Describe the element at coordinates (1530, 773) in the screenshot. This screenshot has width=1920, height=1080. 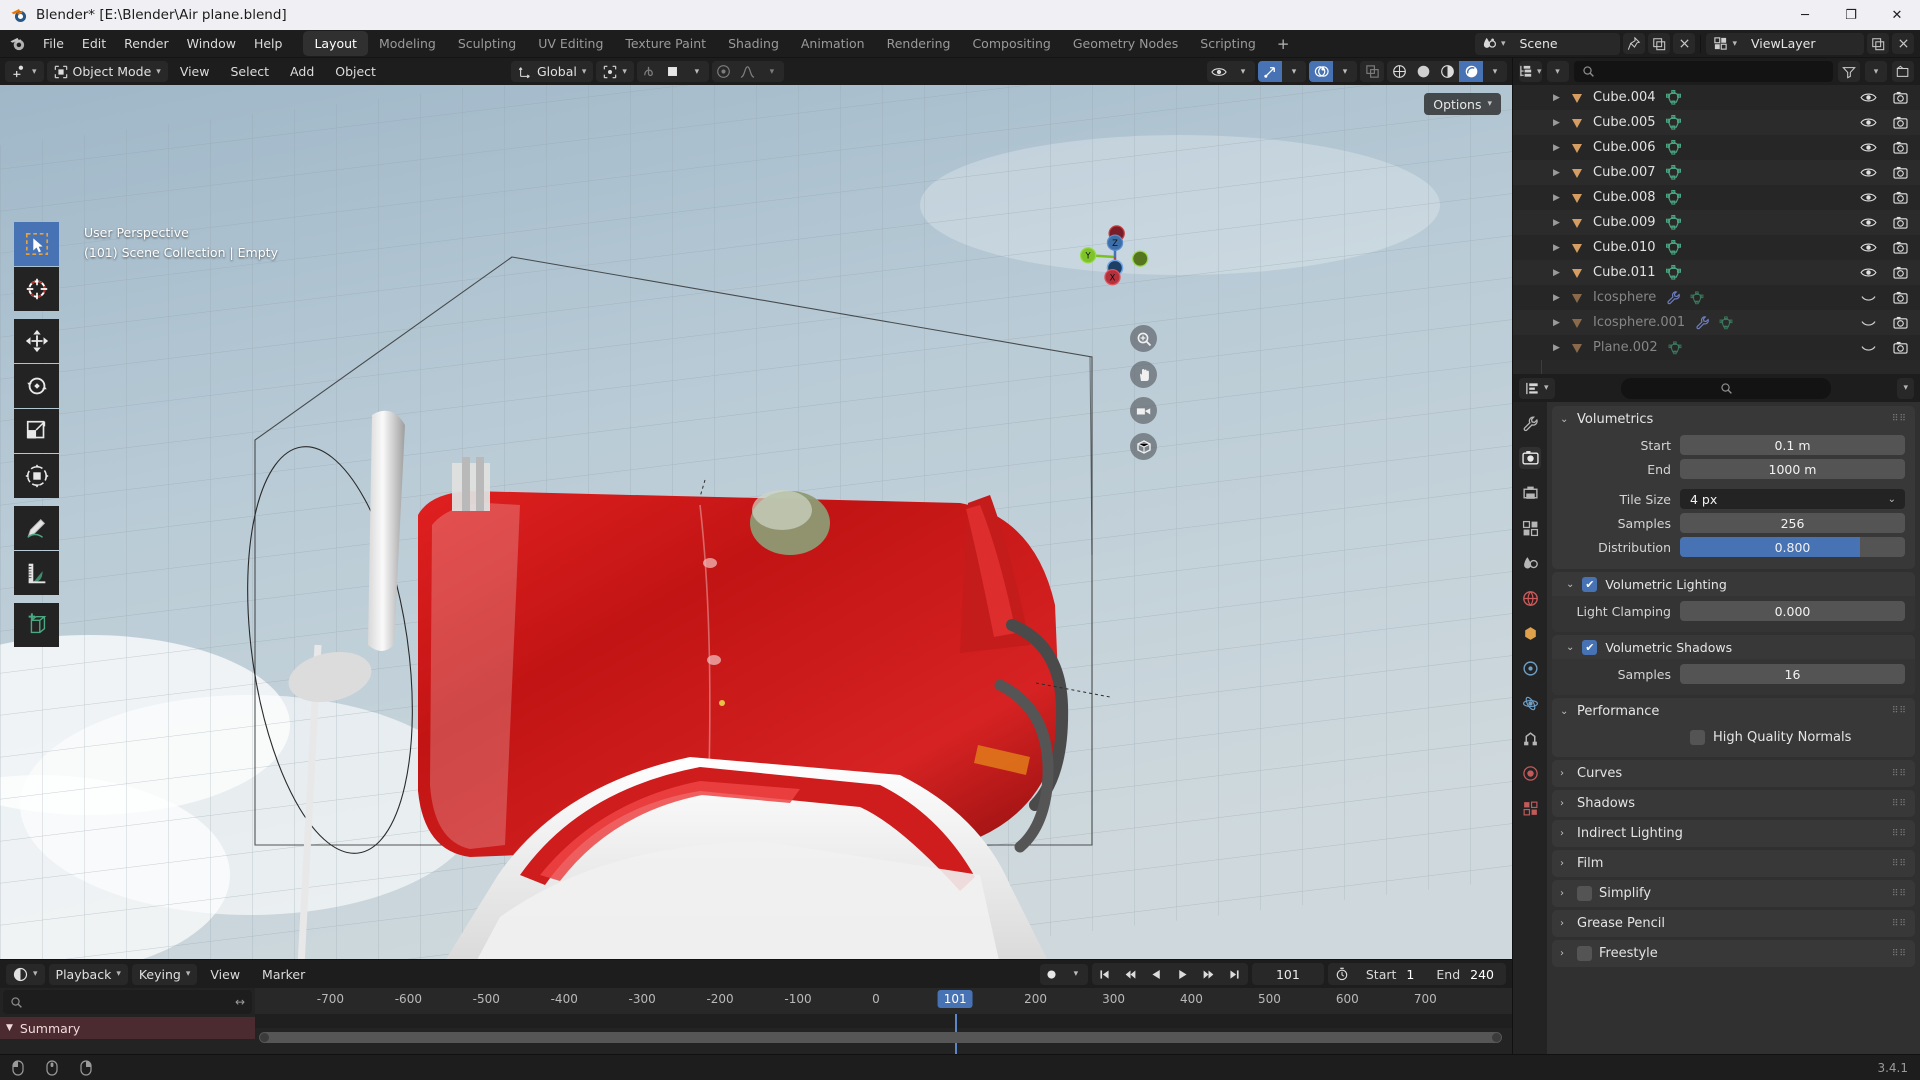
I see `tab-material` at that location.